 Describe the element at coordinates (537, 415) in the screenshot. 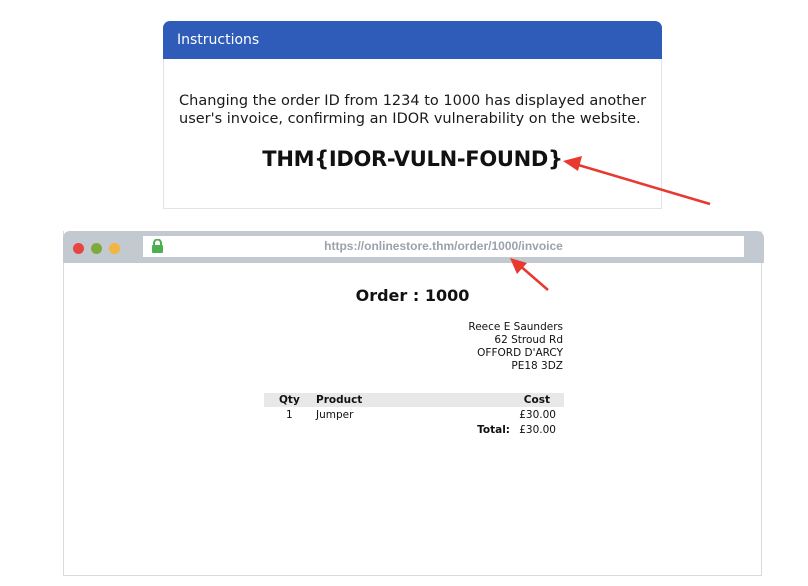

I see `row-cost: £30.00` at that location.